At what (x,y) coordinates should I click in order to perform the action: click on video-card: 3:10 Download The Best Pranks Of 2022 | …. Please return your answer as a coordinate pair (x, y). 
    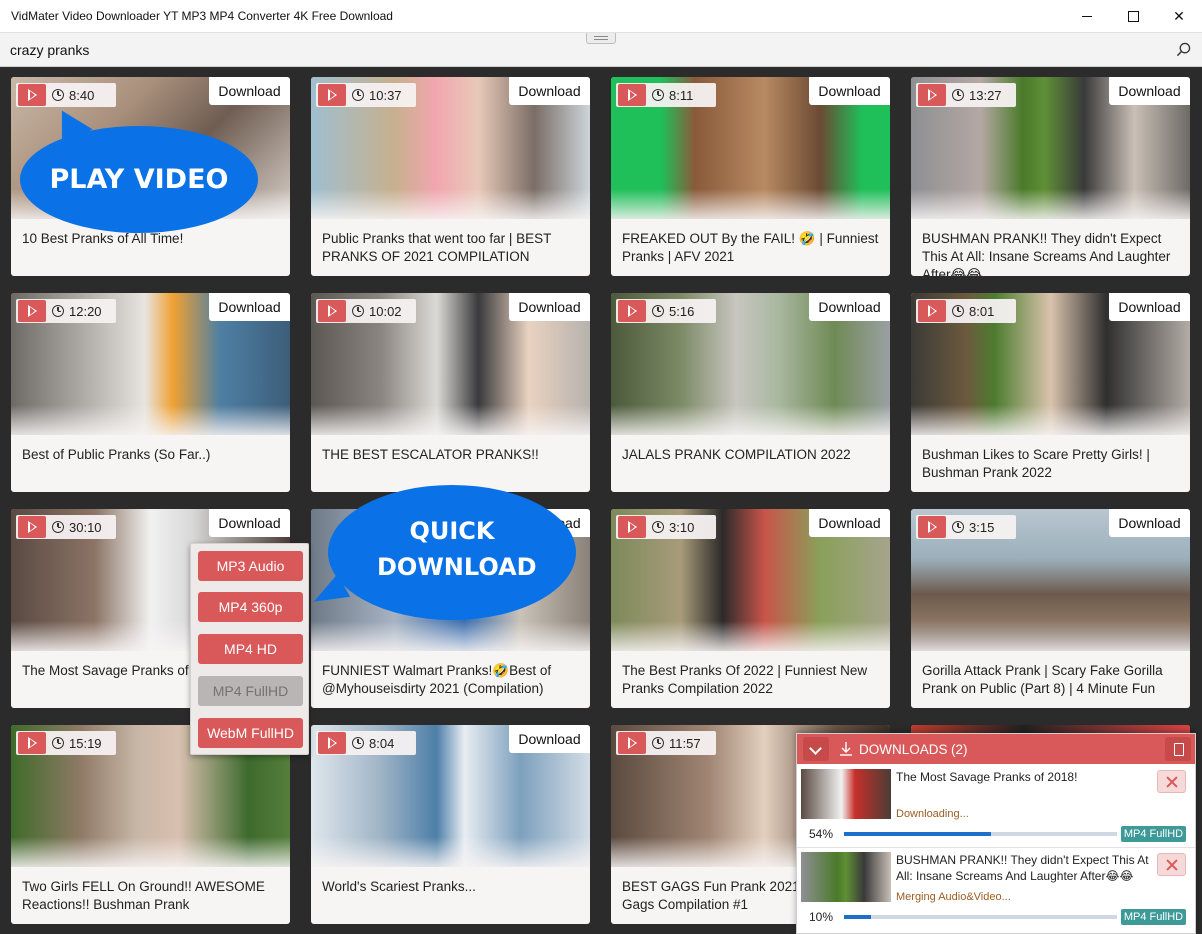
    Looking at the image, I should click on (750, 608).